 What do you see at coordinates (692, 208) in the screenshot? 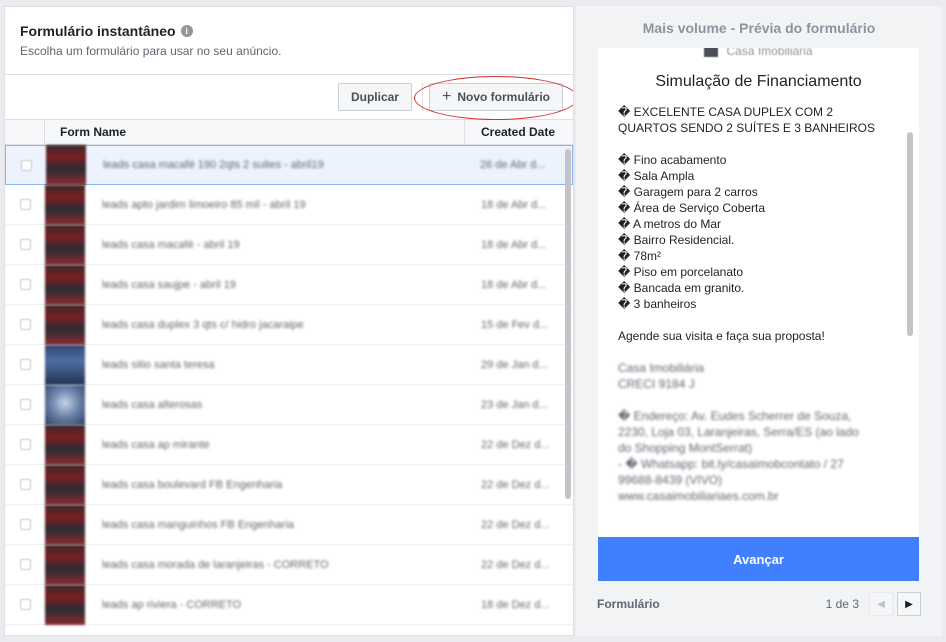
I see `feature-item: � Área de Serviço Coberta` at bounding box center [692, 208].